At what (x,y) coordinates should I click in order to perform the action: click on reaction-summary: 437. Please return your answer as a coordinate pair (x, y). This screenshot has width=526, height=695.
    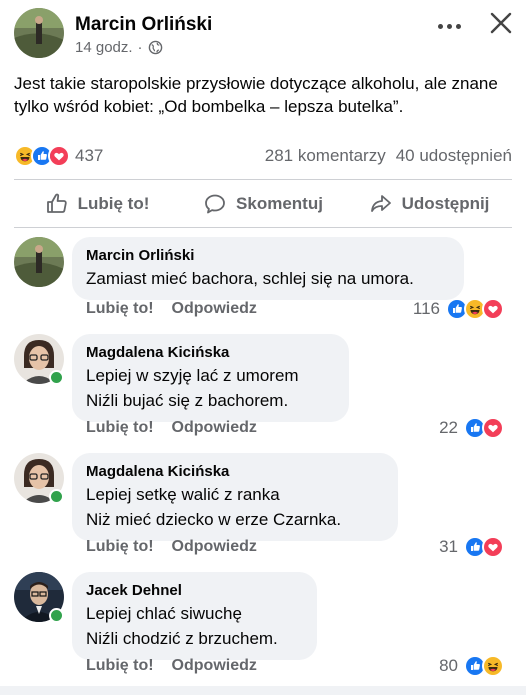
    Looking at the image, I should click on (58, 156).